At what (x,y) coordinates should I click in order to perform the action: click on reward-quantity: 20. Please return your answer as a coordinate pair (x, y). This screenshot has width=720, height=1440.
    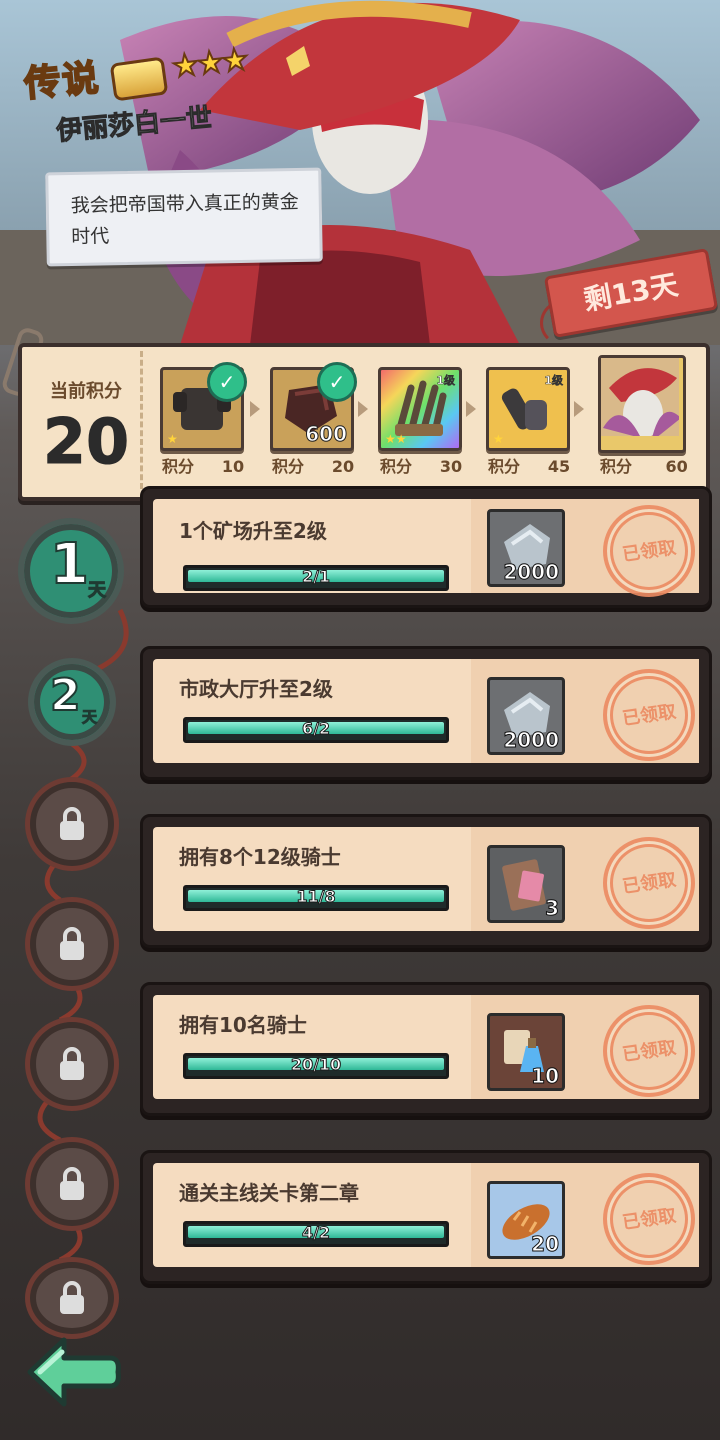
    Looking at the image, I should click on (545, 1244).